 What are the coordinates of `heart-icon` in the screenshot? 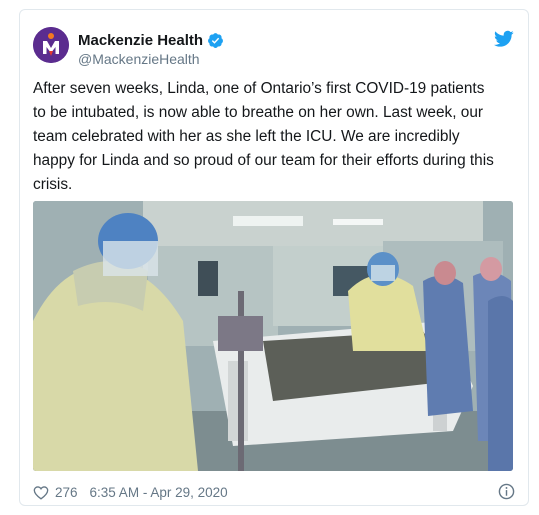 It's located at (41, 492).